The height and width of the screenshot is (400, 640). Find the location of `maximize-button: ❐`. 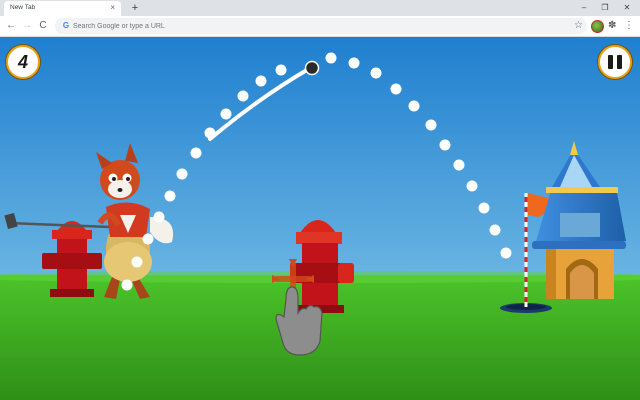

maximize-button: ❐ is located at coordinates (605, 8).